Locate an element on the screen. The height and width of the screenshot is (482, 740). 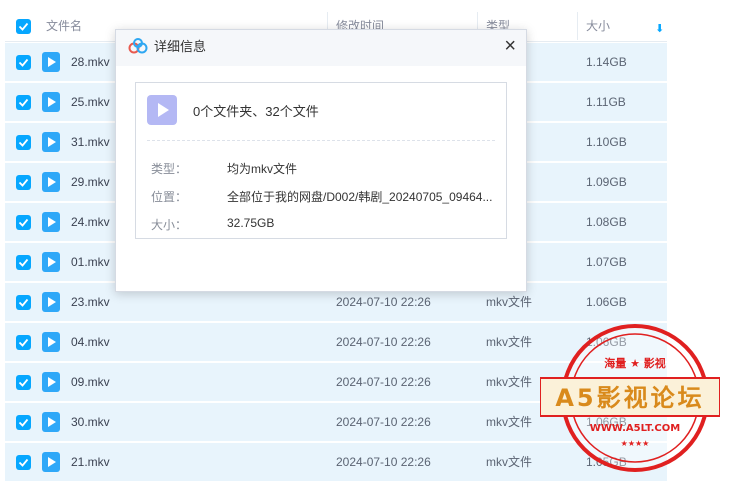
sort-down-arrow-icon: ⬇ is located at coordinates (659, 28).